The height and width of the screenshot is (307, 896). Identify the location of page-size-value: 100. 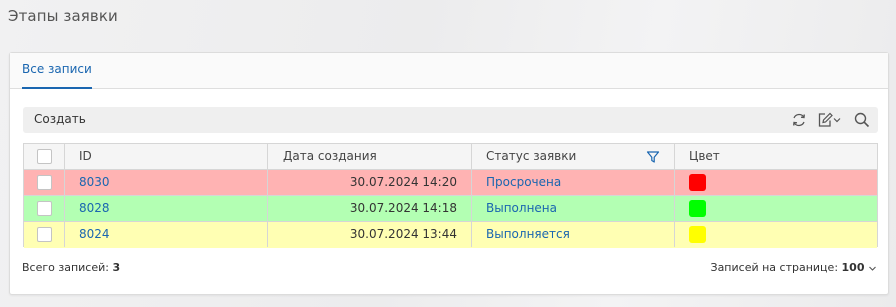
(853, 267).